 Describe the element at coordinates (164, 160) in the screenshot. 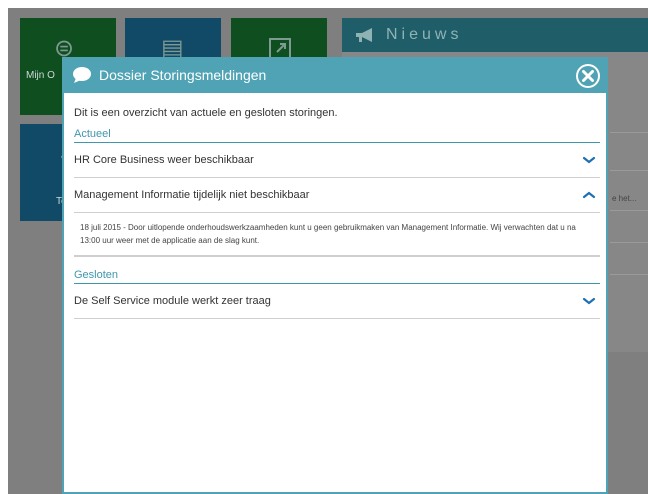

I see `accordion-item-label: HR Core Business weer beschikbaar` at that location.